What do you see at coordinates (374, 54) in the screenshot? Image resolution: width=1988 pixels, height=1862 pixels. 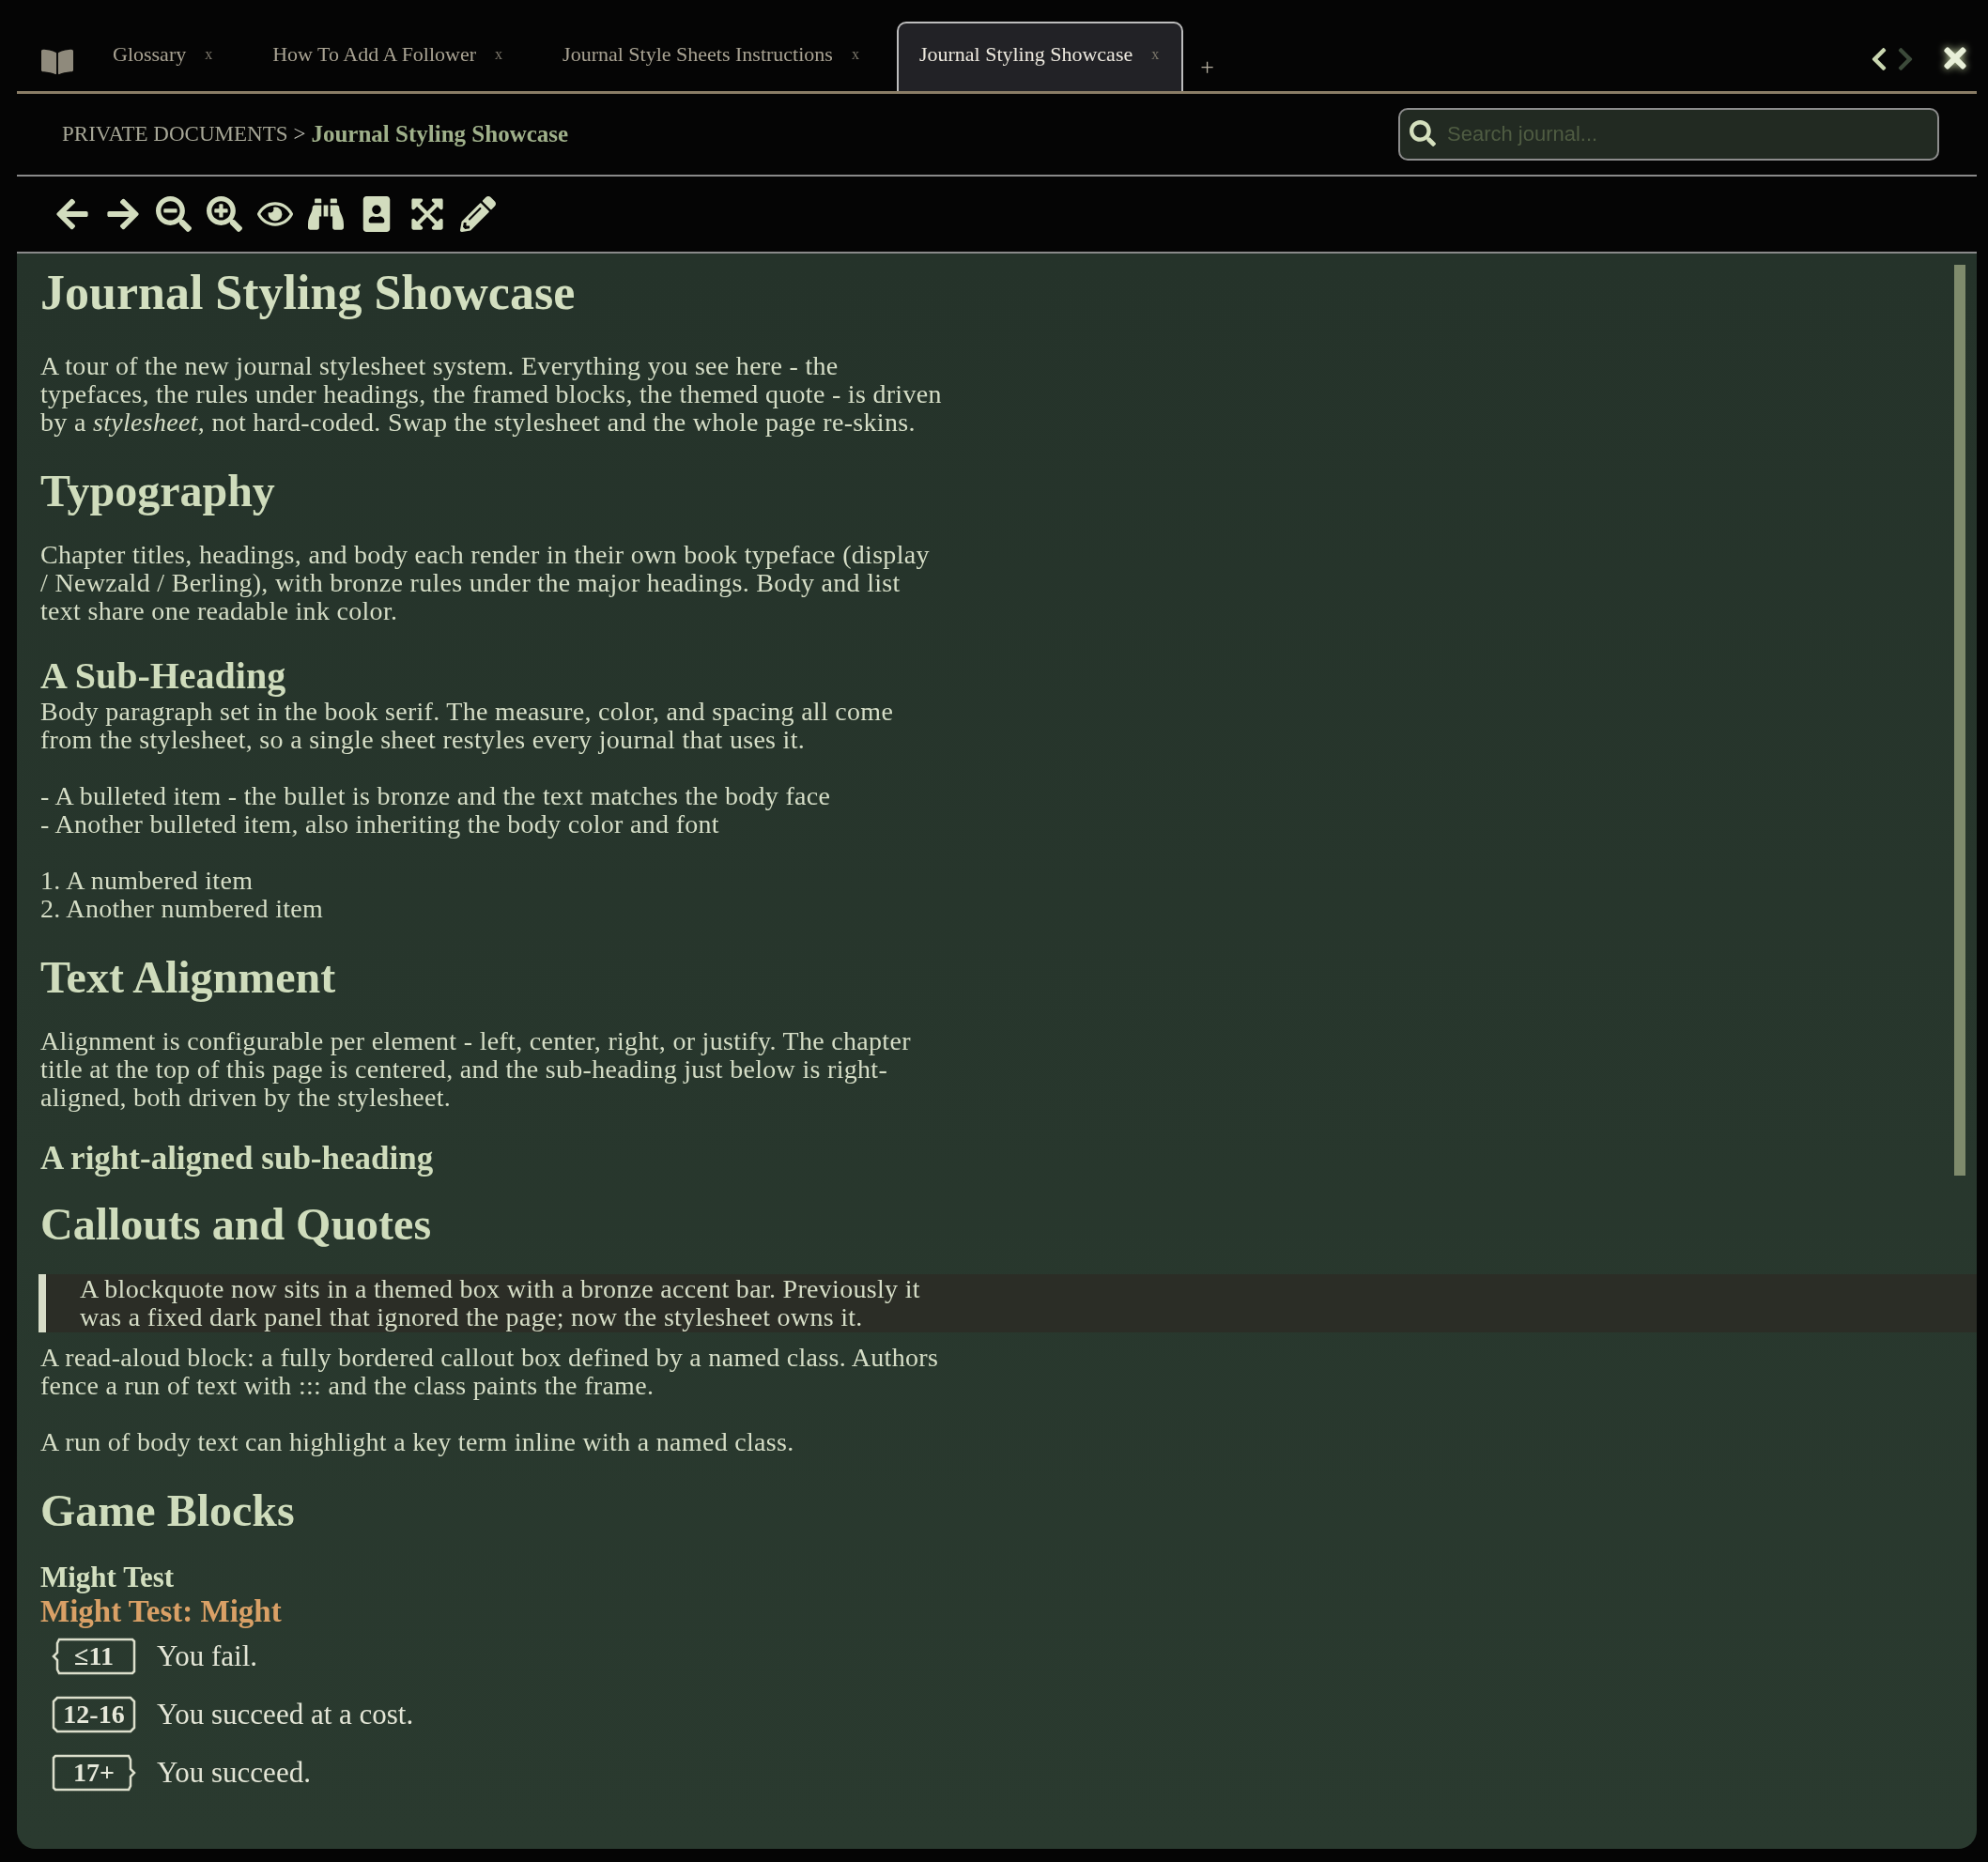 I see `tab-label: How To Add A Follower` at bounding box center [374, 54].